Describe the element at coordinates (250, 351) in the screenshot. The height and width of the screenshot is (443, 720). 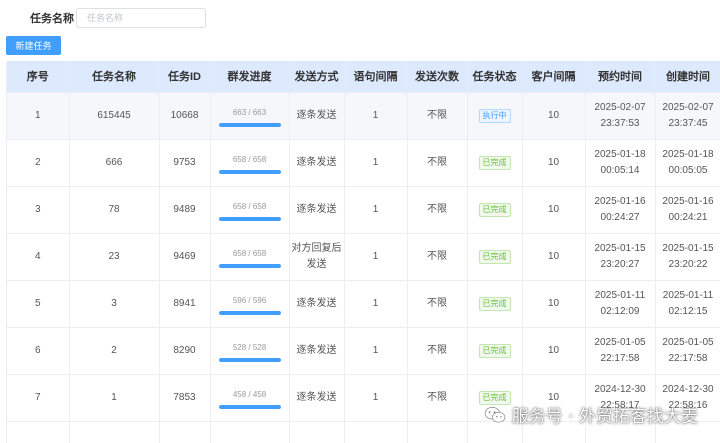
I see `cell-progress: 528 / 528` at that location.